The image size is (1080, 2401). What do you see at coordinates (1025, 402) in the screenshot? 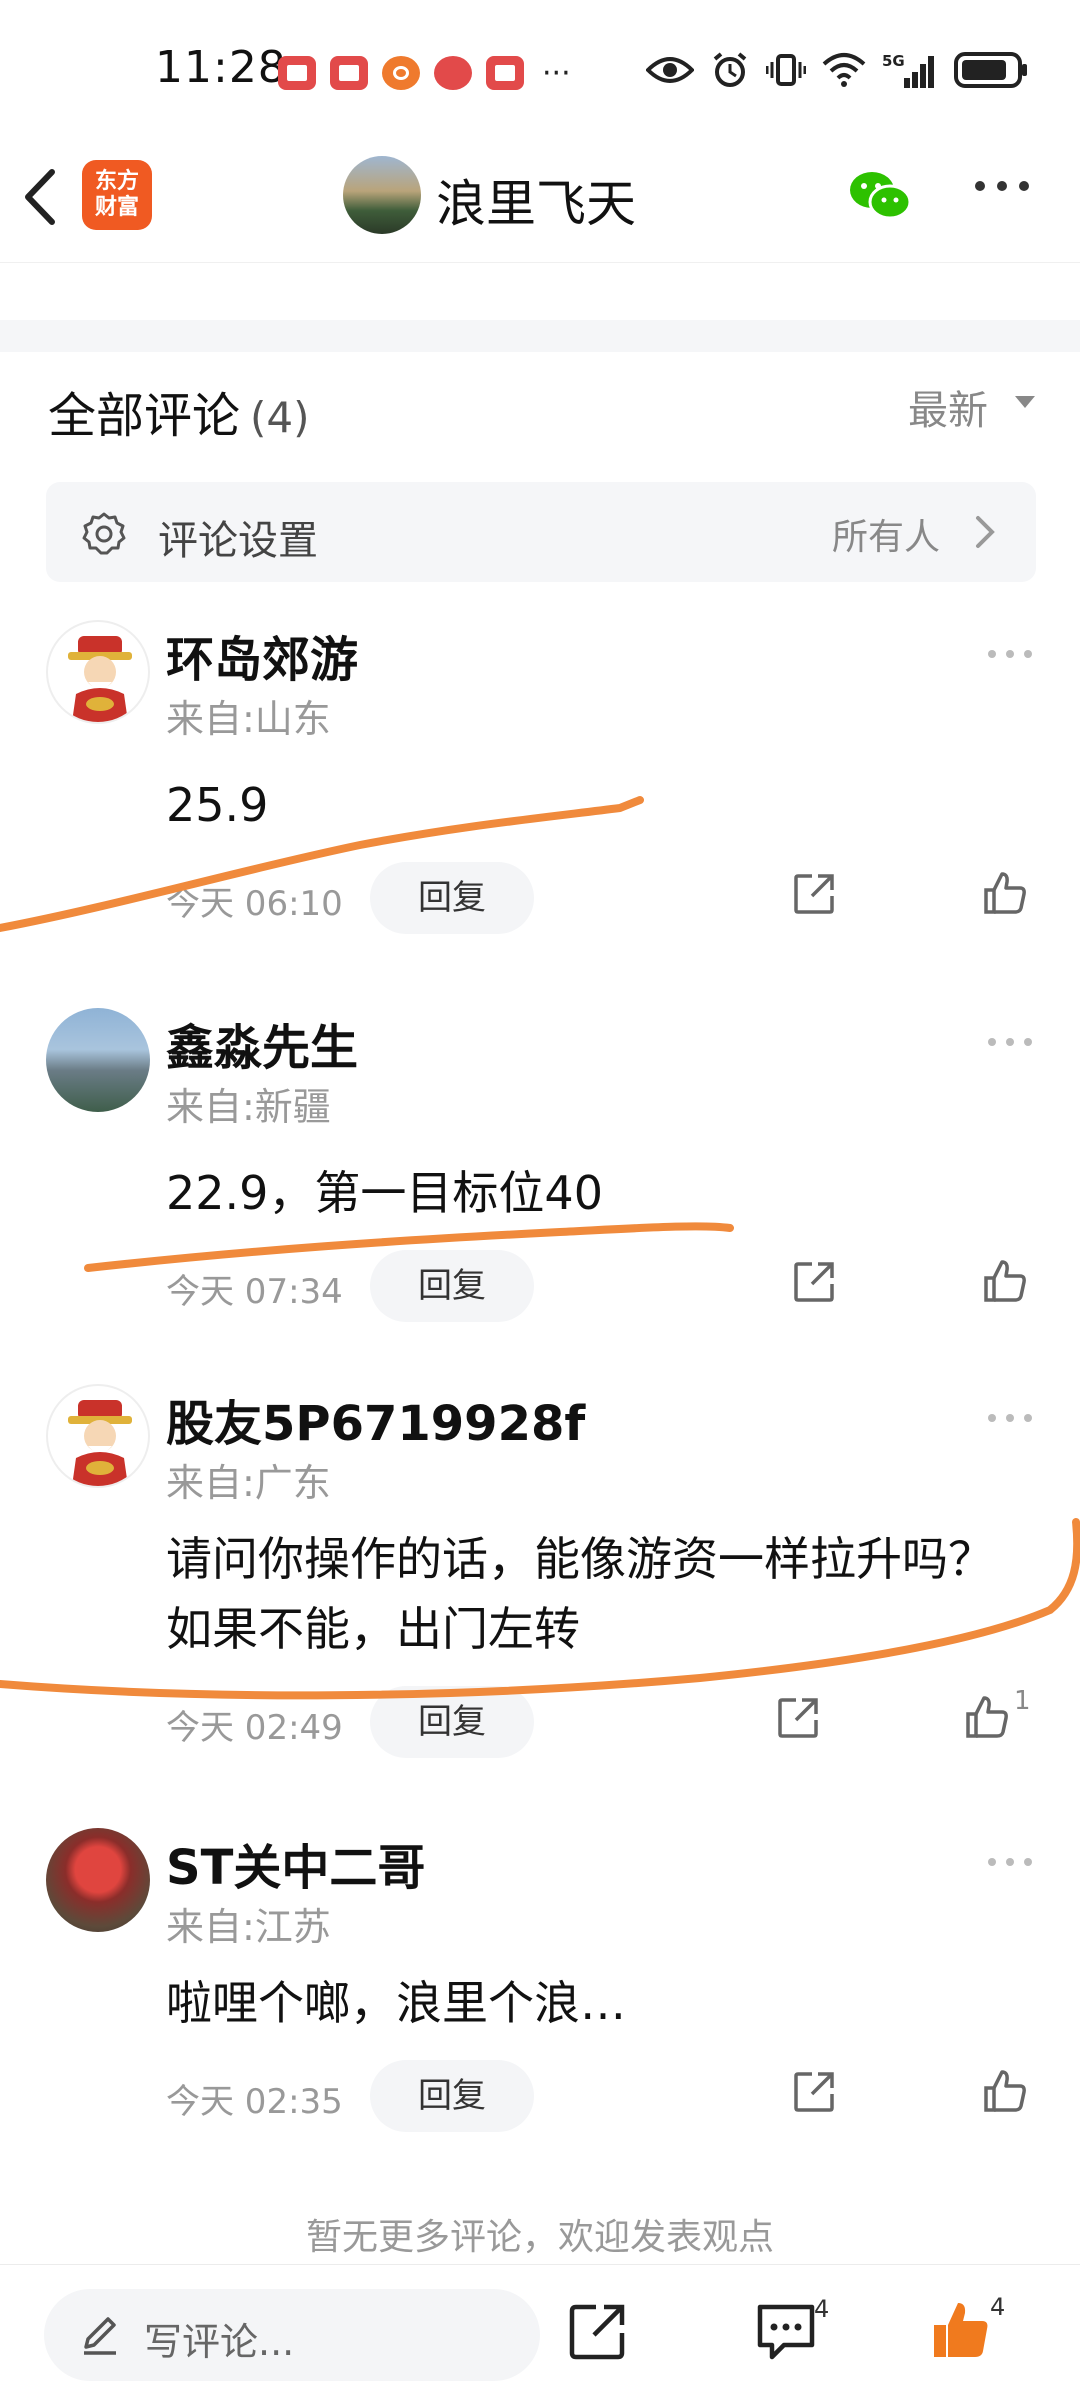
I see `caret-down-icon` at bounding box center [1025, 402].